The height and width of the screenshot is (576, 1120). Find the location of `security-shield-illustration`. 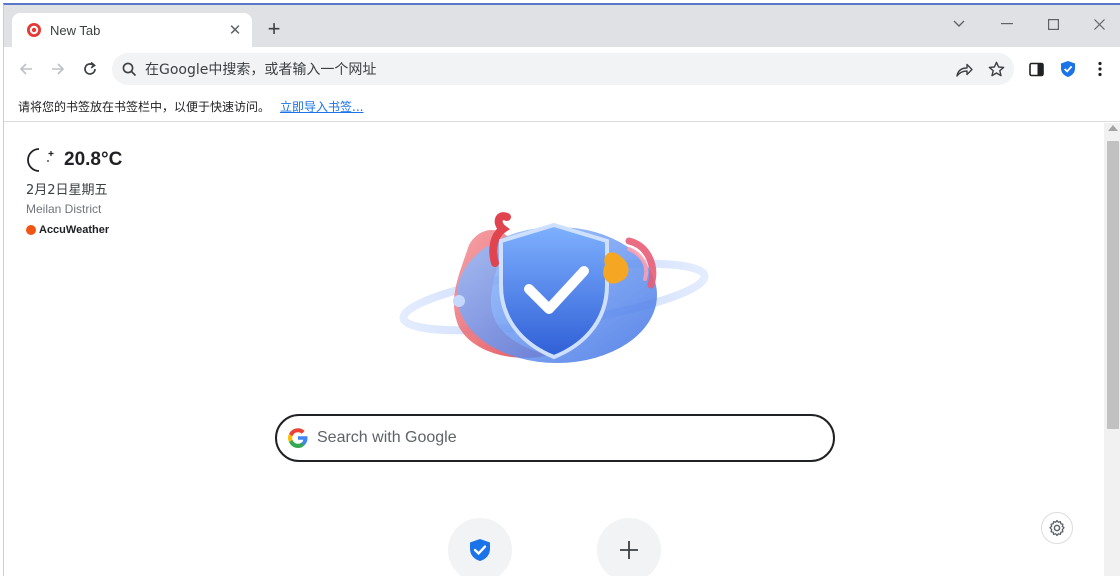

security-shield-illustration is located at coordinates (554, 287).